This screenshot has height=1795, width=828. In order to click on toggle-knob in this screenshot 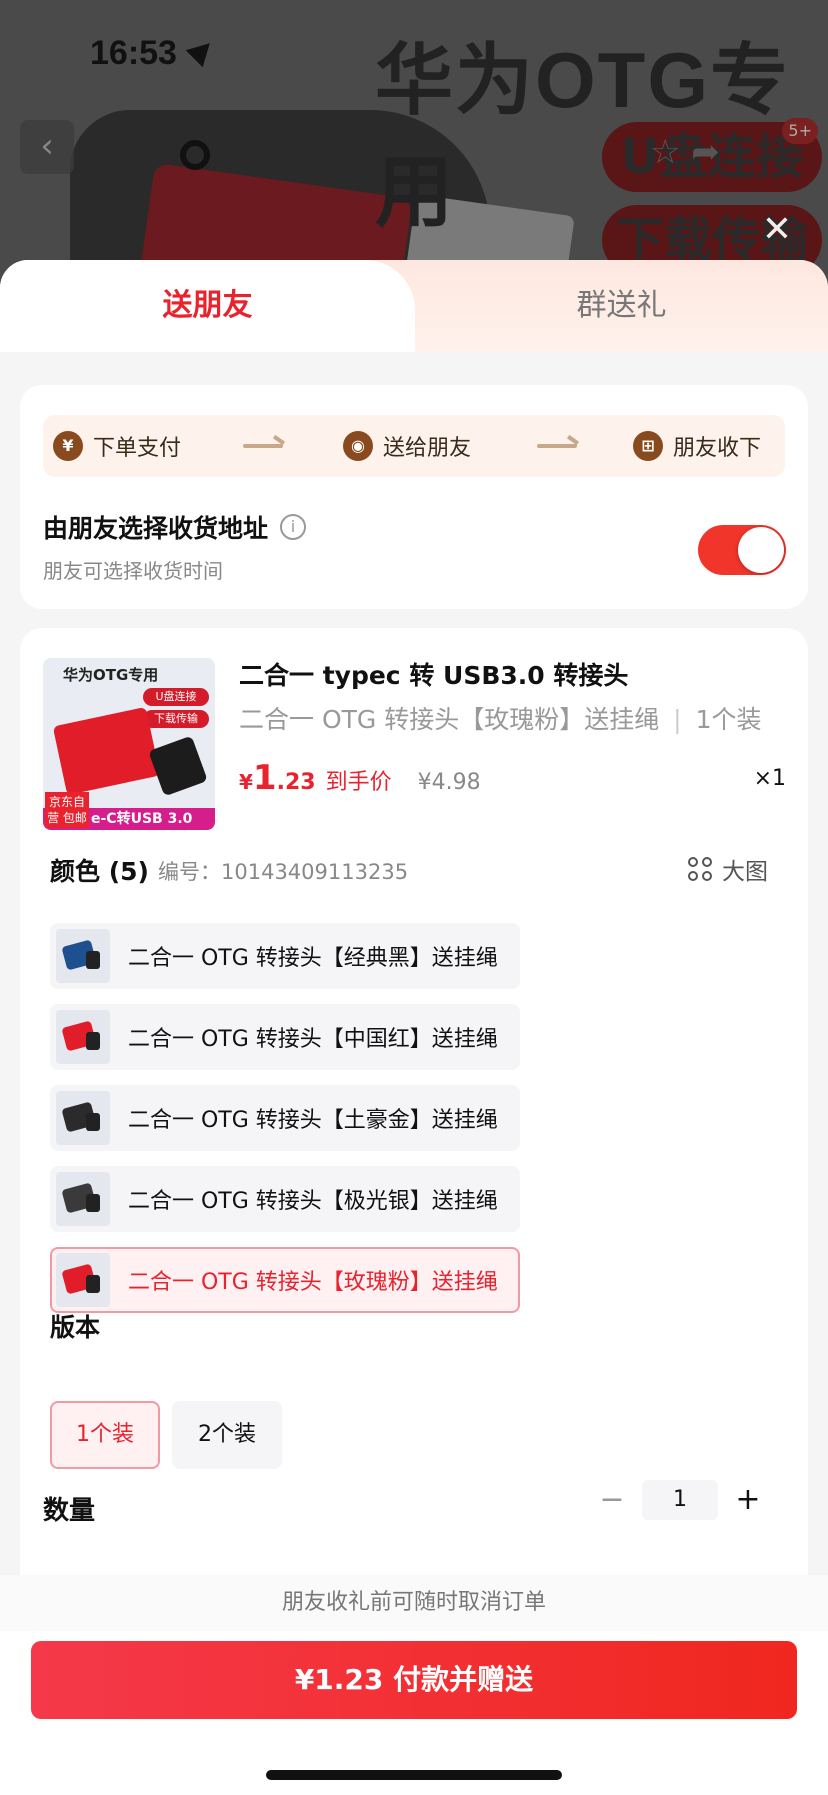, I will do `click(761, 550)`.